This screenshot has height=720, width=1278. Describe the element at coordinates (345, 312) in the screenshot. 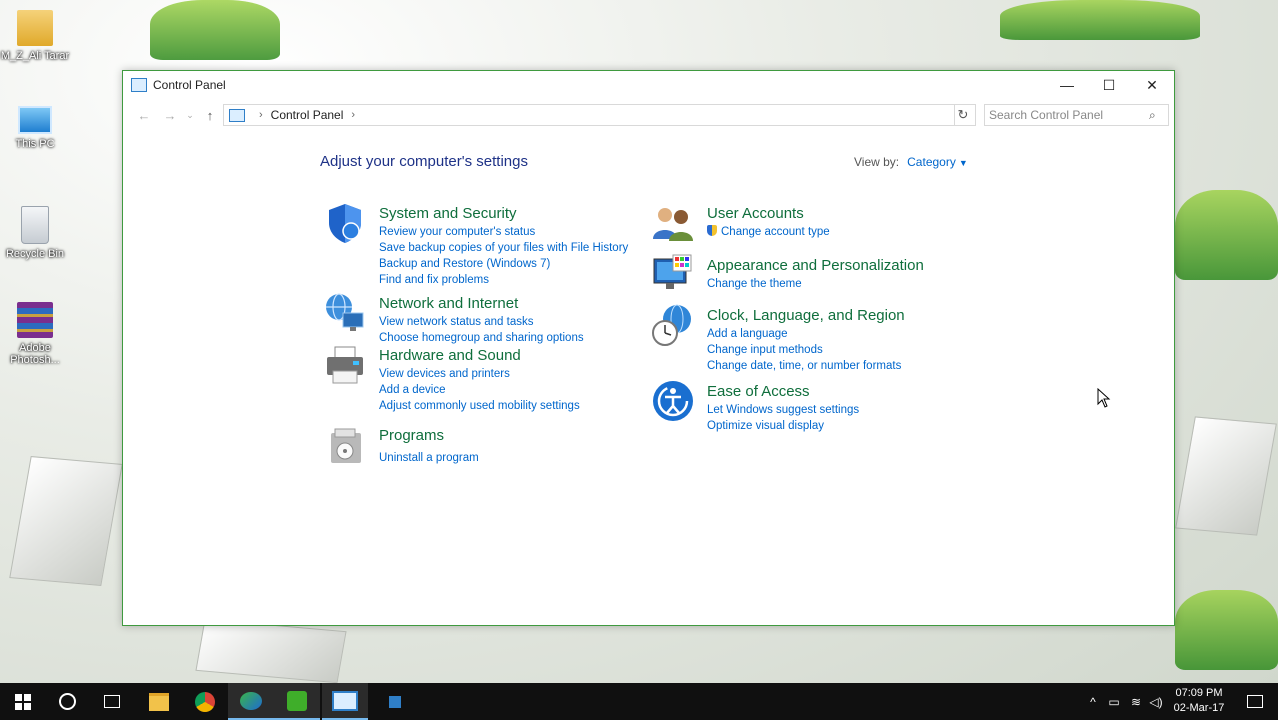

I see `network-globe-icon` at that location.